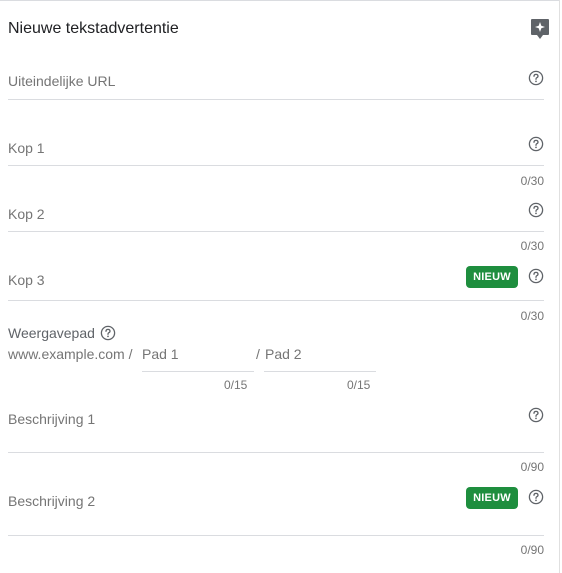  I want to click on headline-3-counter: 0/30, so click(532, 316).